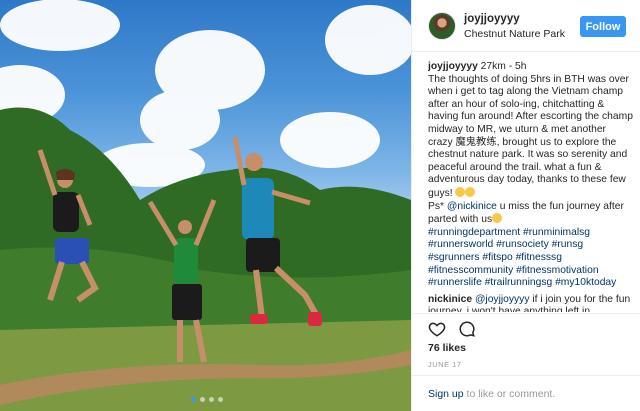 This screenshot has width=640, height=411. What do you see at coordinates (450, 299) in the screenshot?
I see `comment-username: nickinice` at bounding box center [450, 299].